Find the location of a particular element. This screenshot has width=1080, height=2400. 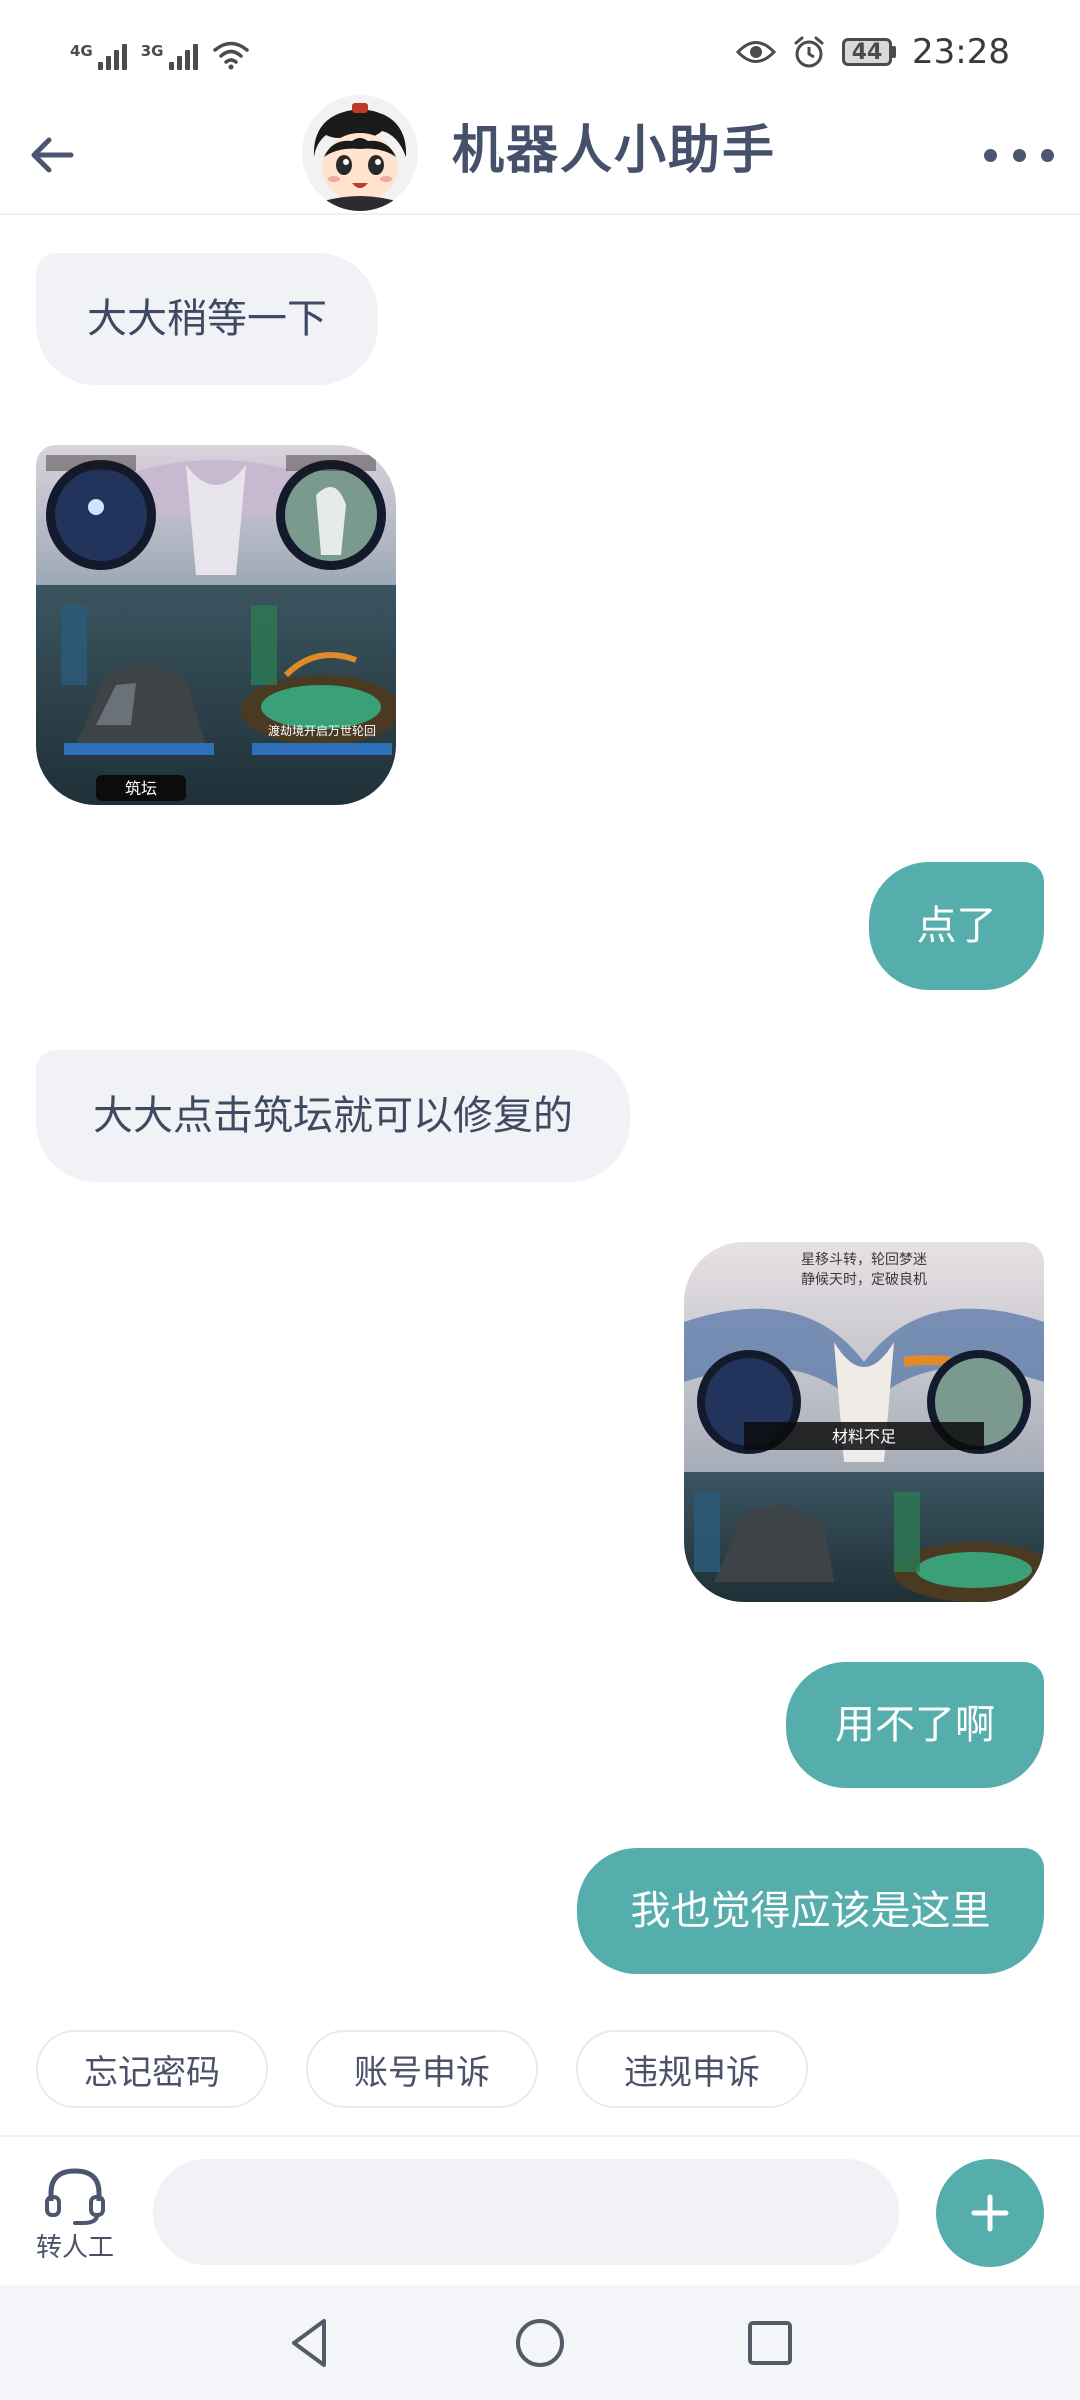

back-triangle-icon is located at coordinates (309, 2343).